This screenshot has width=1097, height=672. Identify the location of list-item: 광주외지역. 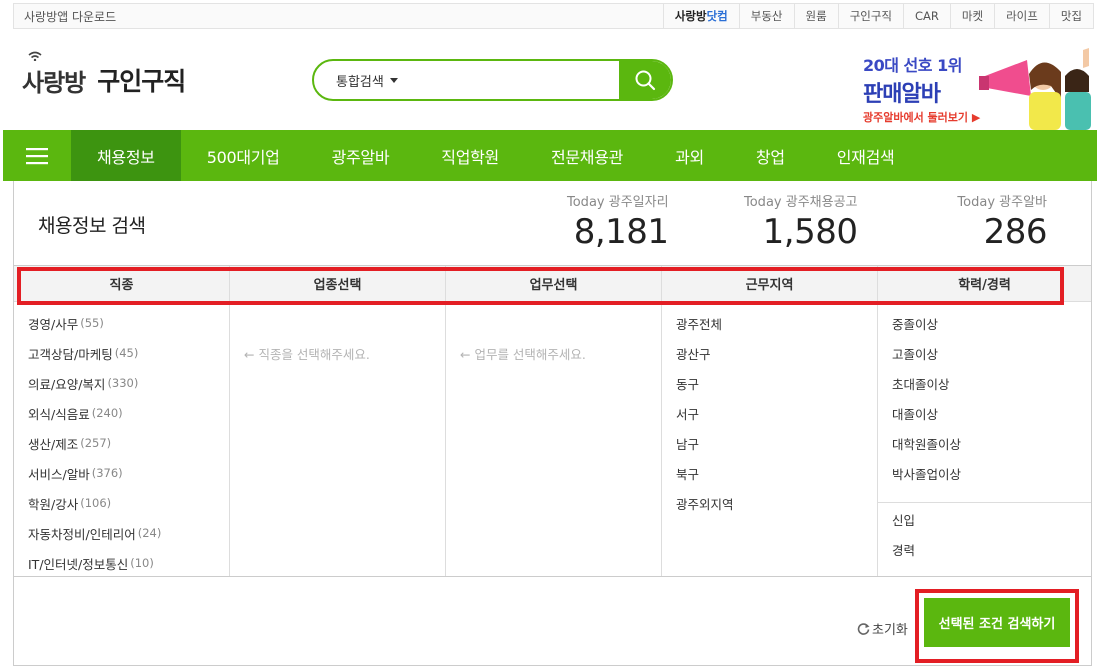
(769, 503).